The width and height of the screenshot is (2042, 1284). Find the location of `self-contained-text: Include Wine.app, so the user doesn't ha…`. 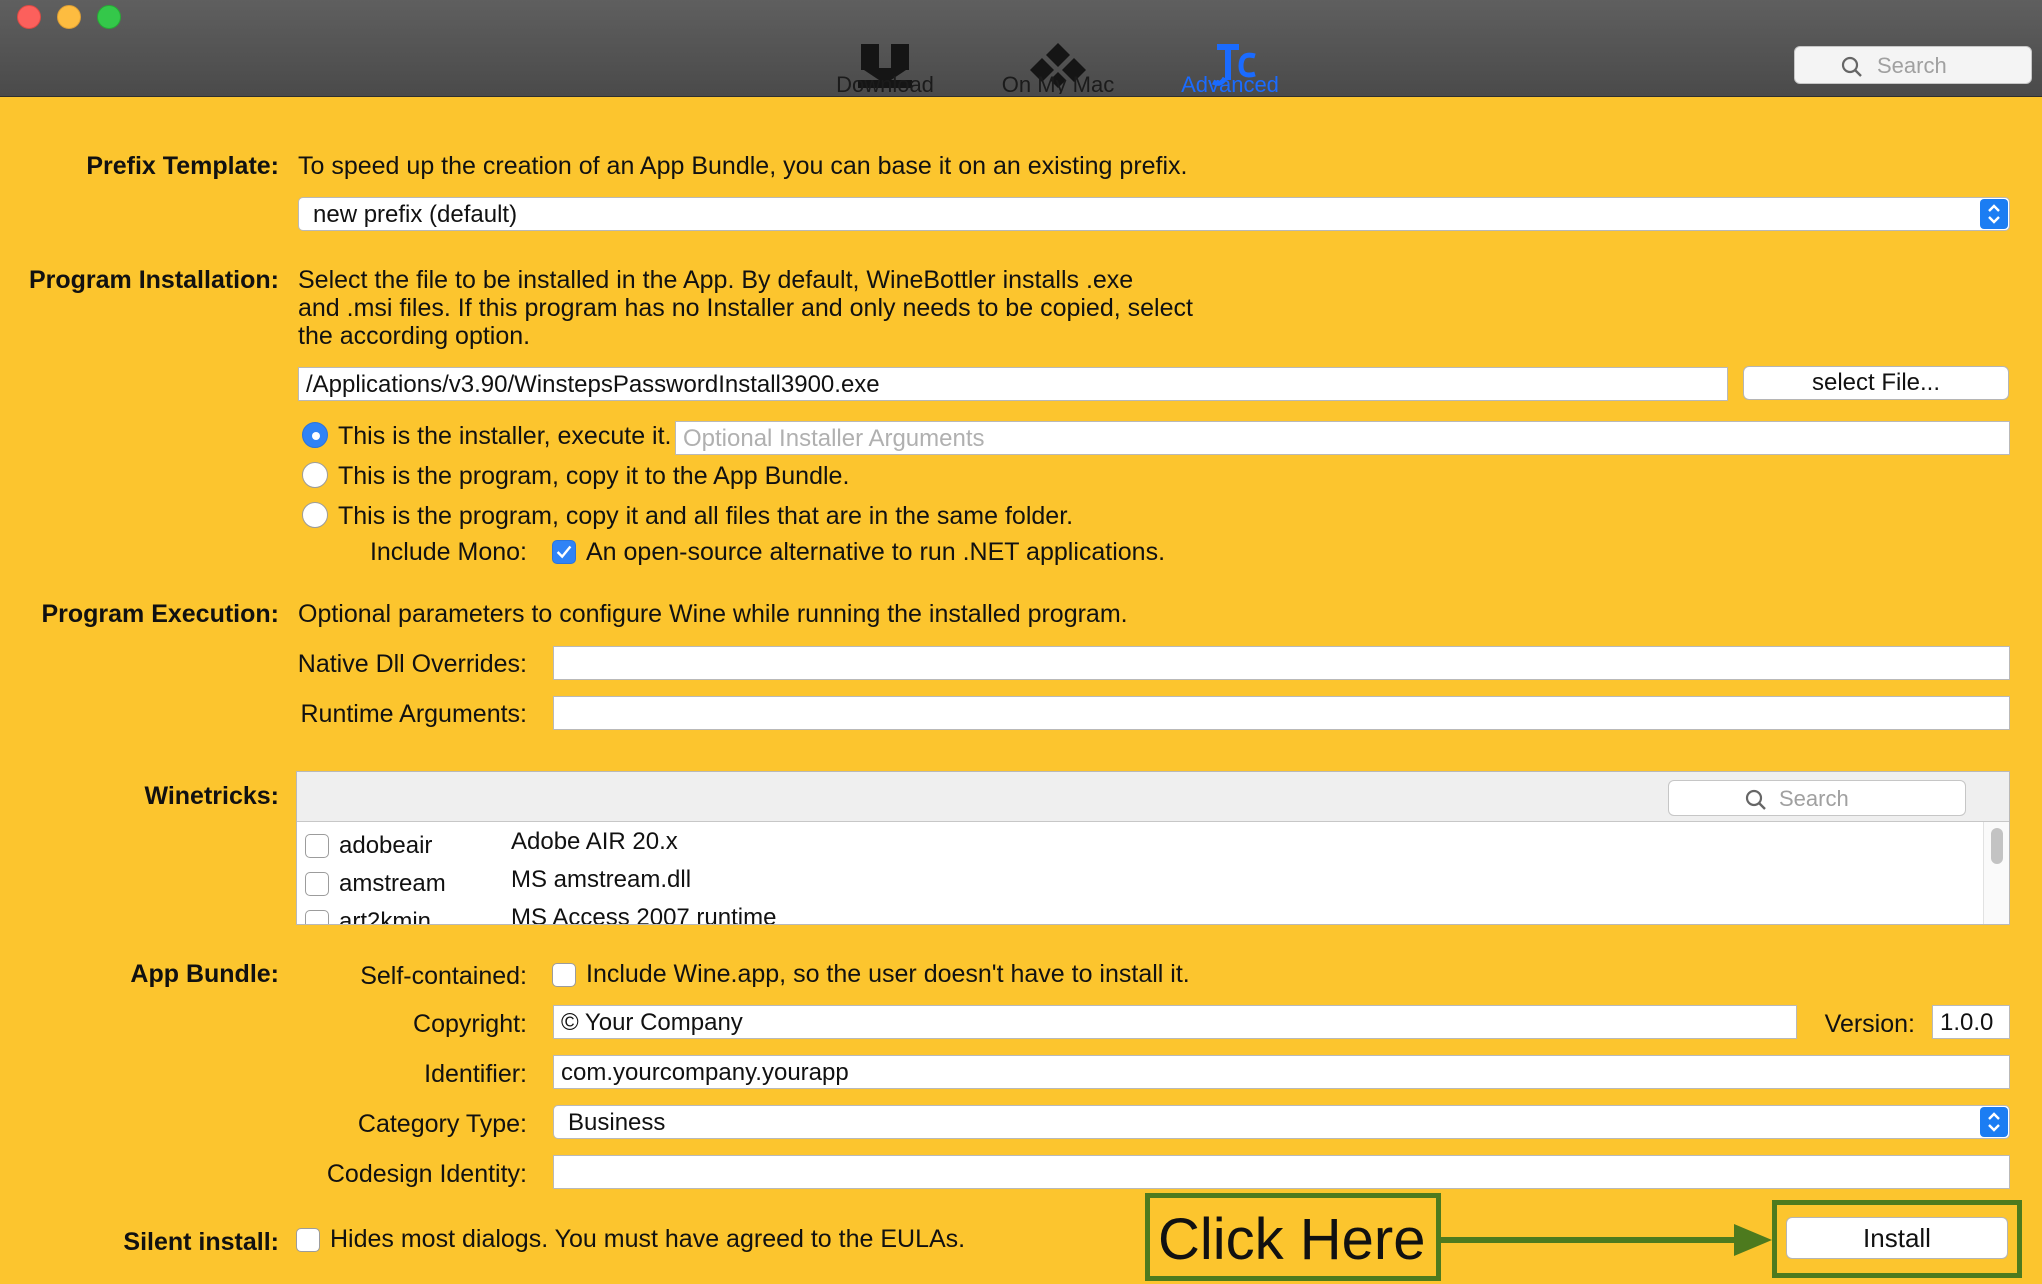

self-contained-text: Include Wine.app, so the user doesn't ha… is located at coordinates (888, 974).